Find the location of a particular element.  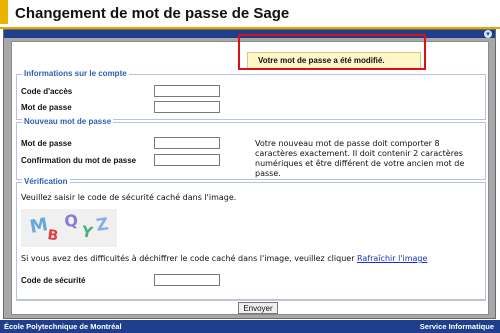

new-password-label: Mot de passe is located at coordinates (46, 143).